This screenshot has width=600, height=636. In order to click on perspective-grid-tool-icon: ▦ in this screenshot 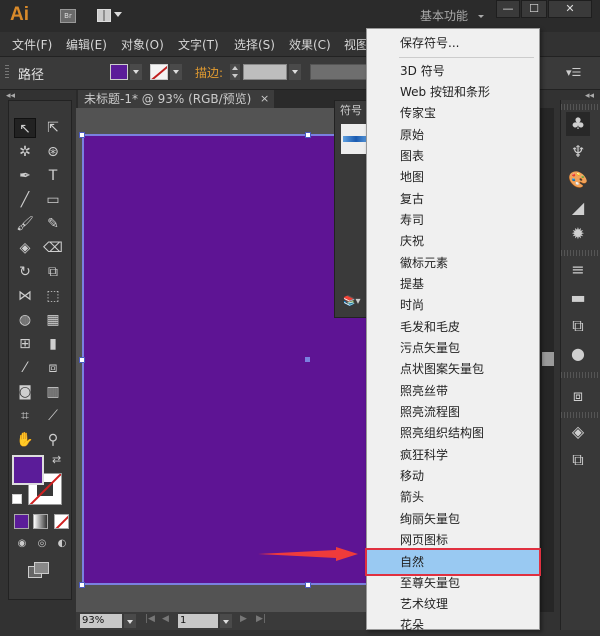, I will do `click(53, 320)`.